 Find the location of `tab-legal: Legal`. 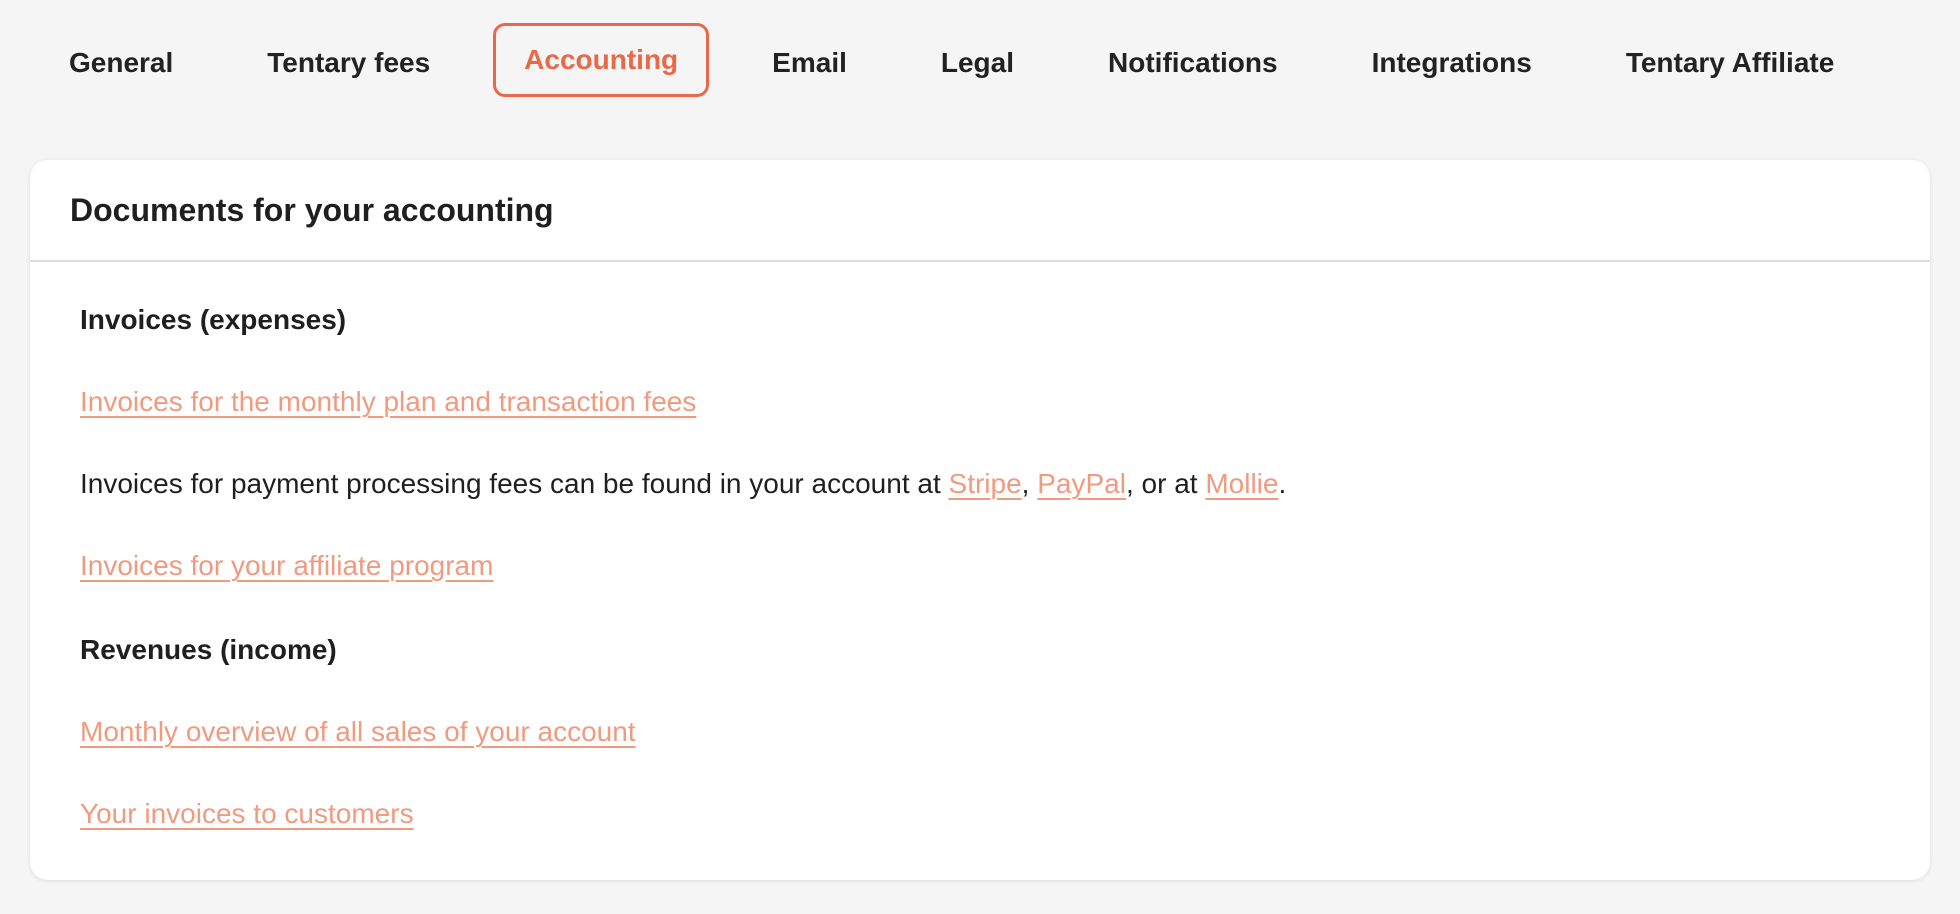

tab-legal: Legal is located at coordinates (977, 60).